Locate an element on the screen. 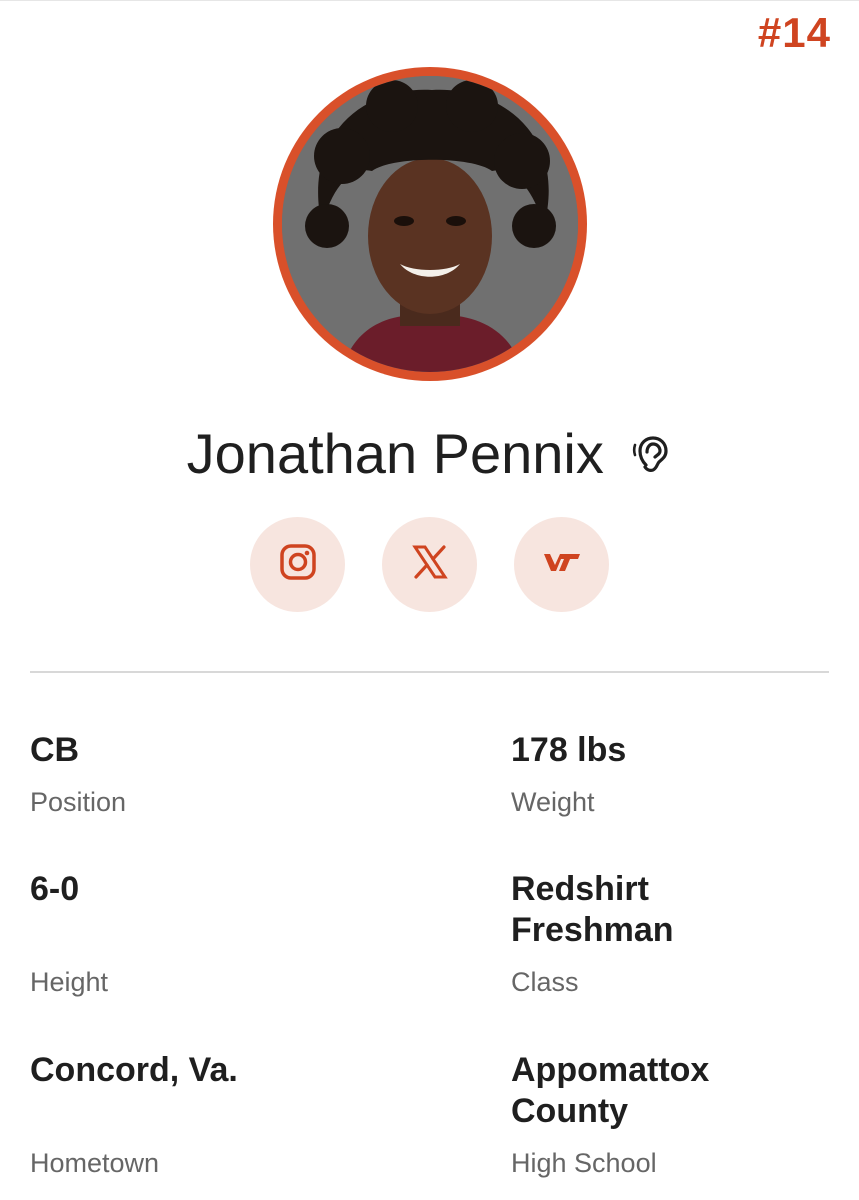 This screenshot has height=1200, width=859. stat-value: 178 lbs is located at coordinates (569, 750).